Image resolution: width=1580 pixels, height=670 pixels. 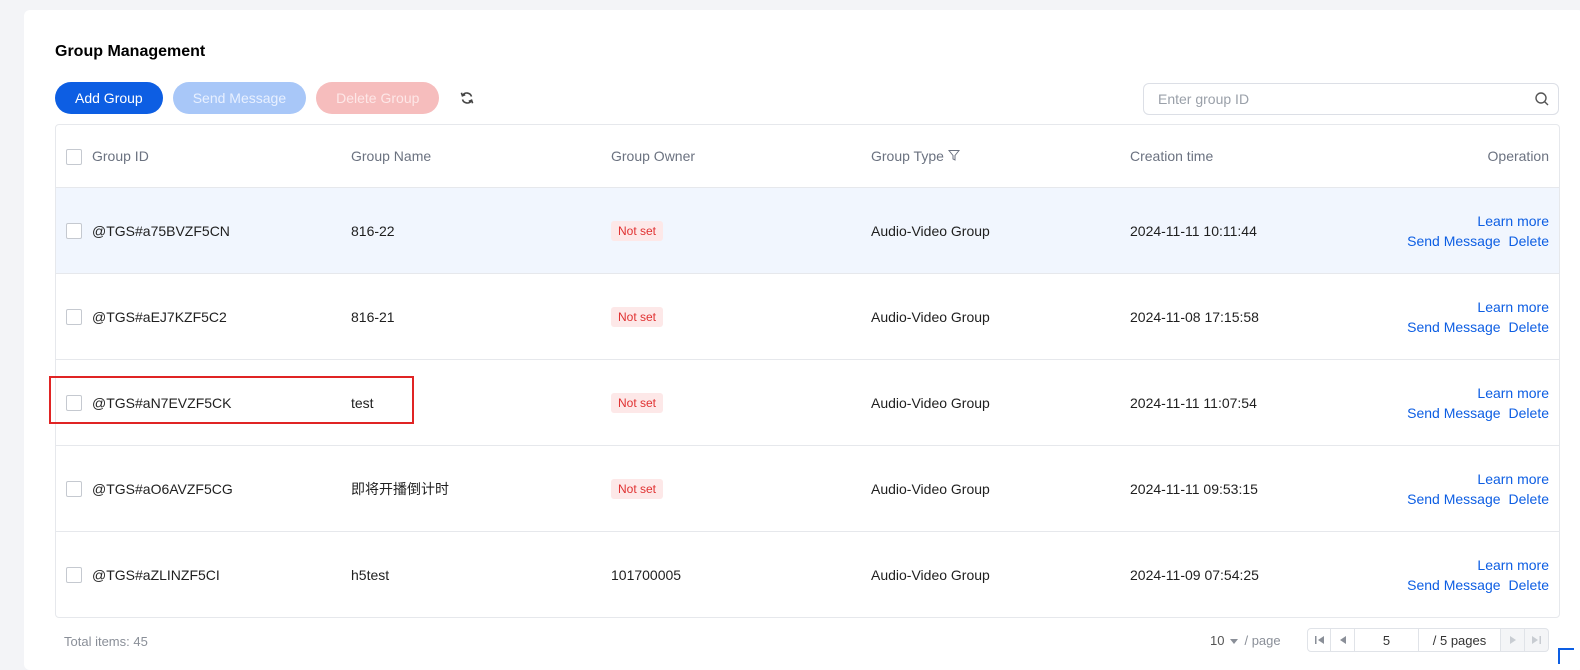 I want to click on cell-group-owner: 101700005, so click(x=646, y=574).